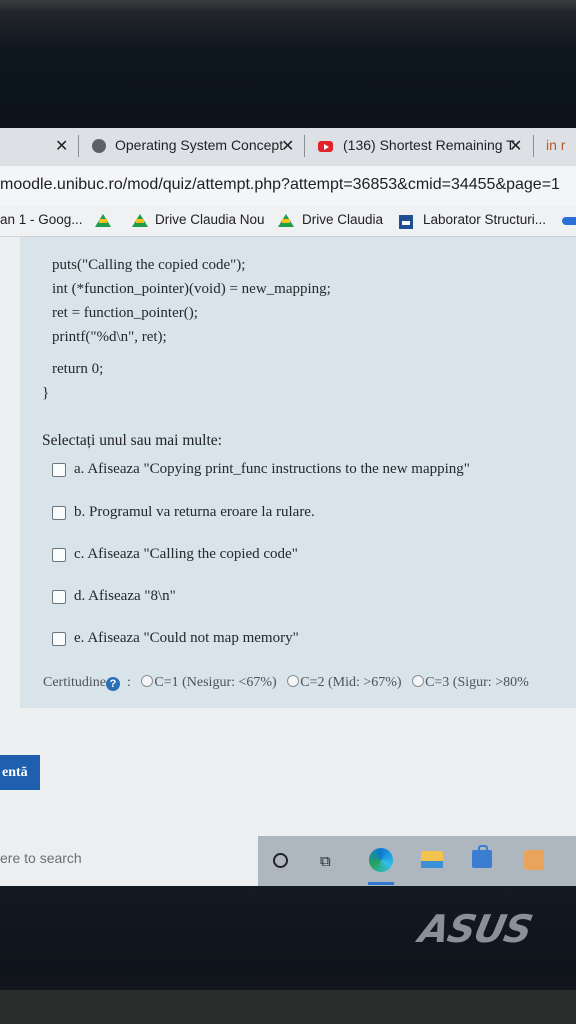 Image resolution: width=576 pixels, height=1024 pixels. Describe the element at coordinates (470, 682) in the screenshot. I see `certainty-option-3: C=3 (Sigur: >80%` at that location.